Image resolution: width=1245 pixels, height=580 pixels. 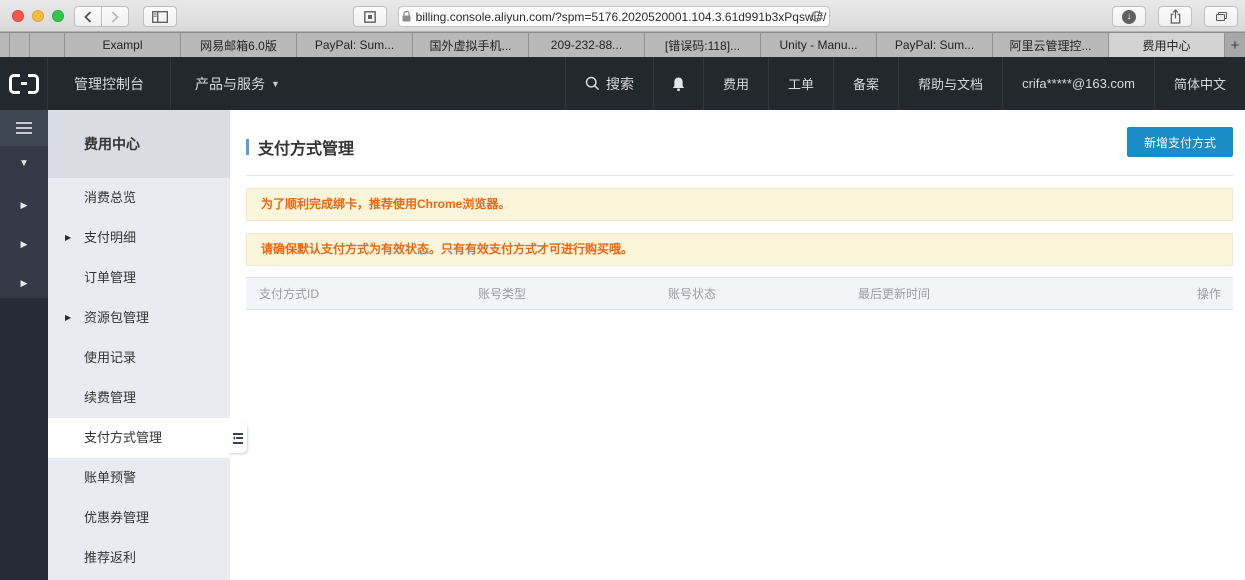 I want to click on language-label: 简体中文, so click(x=1199, y=84).